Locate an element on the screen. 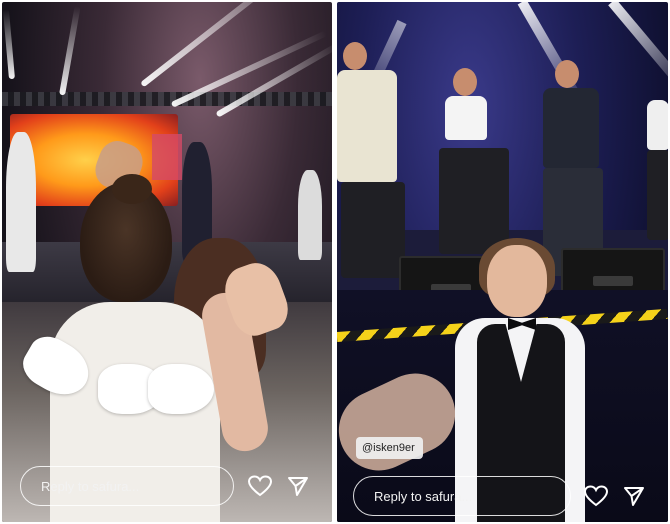 The height and width of the screenshot is (524, 670). mention-sticker: @isken9er is located at coordinates (389, 448).